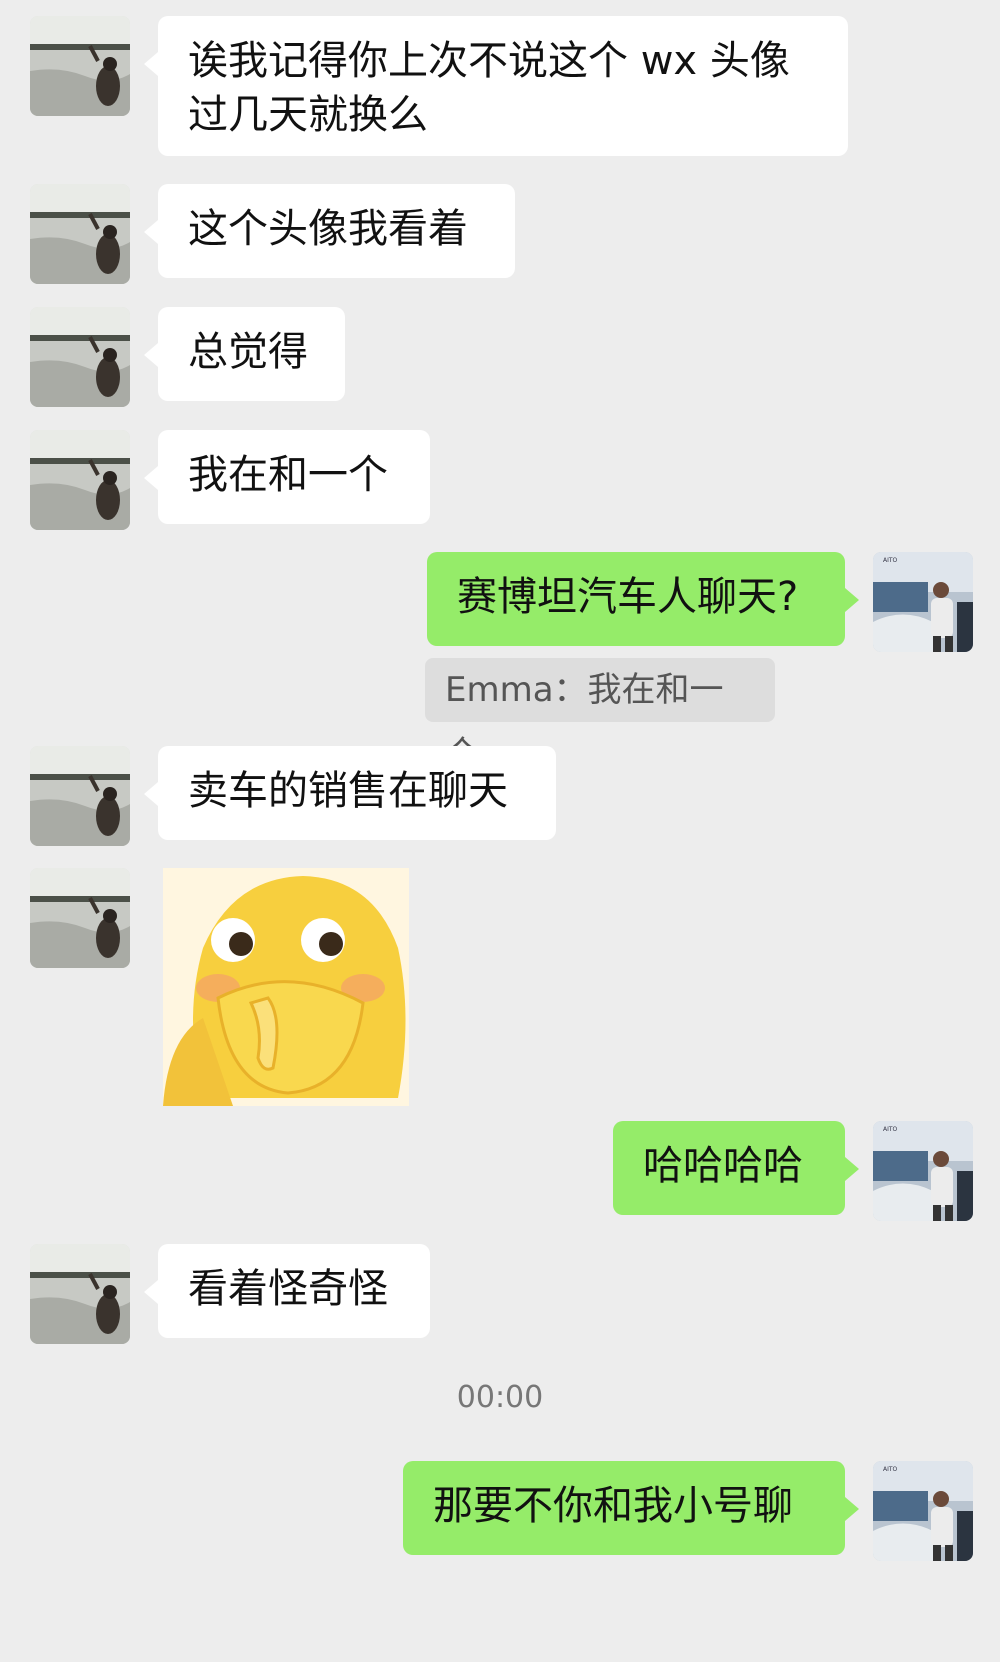 The image size is (1000, 1662). What do you see at coordinates (350, 793) in the screenshot?
I see `message-bubble-incoming: 卖车的销售在聊天` at bounding box center [350, 793].